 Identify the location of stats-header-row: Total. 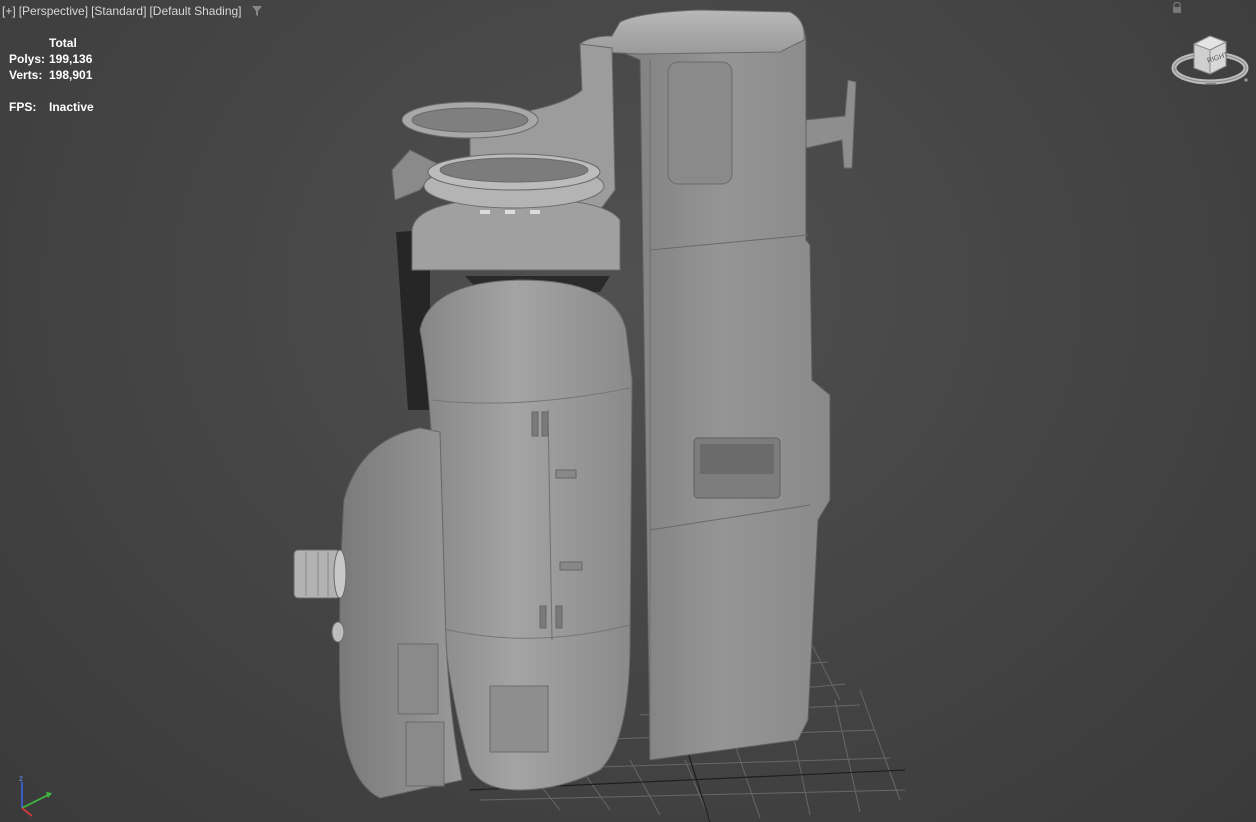
(51, 43).